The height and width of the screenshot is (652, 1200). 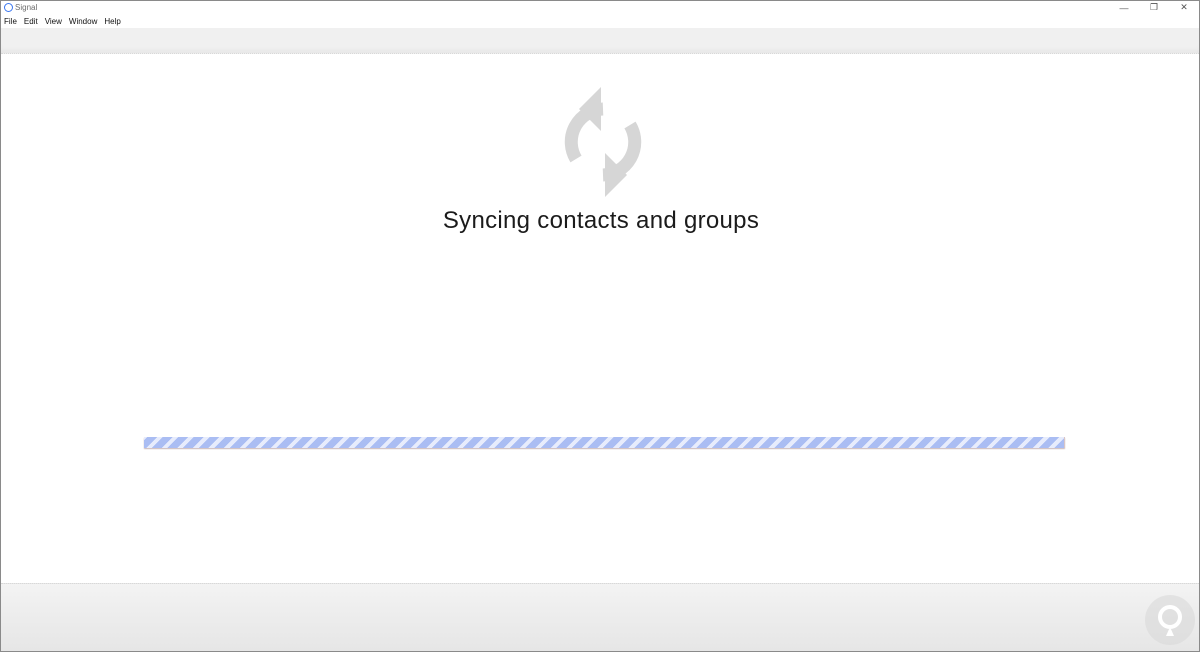 What do you see at coordinates (112, 22) in the screenshot?
I see `menu-help: Help` at bounding box center [112, 22].